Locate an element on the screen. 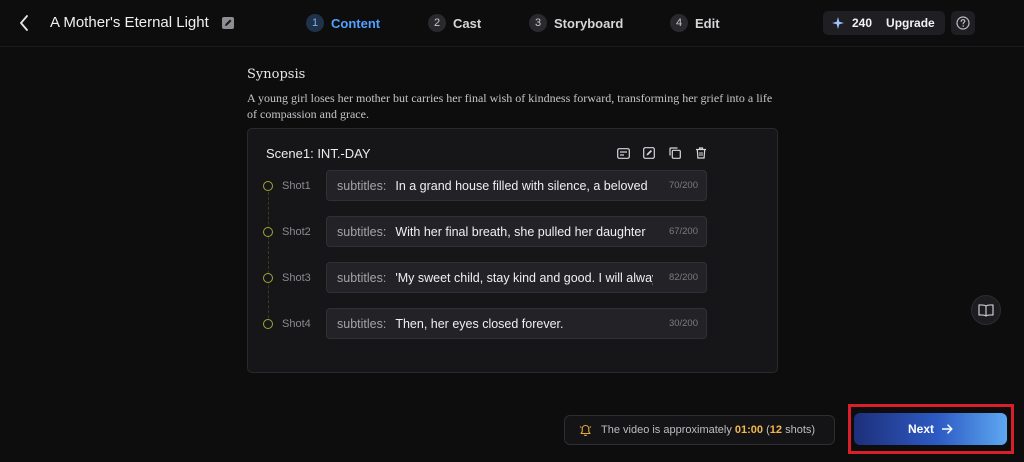 This screenshot has width=1024, height=462. step-label: Storyboard is located at coordinates (589, 23).